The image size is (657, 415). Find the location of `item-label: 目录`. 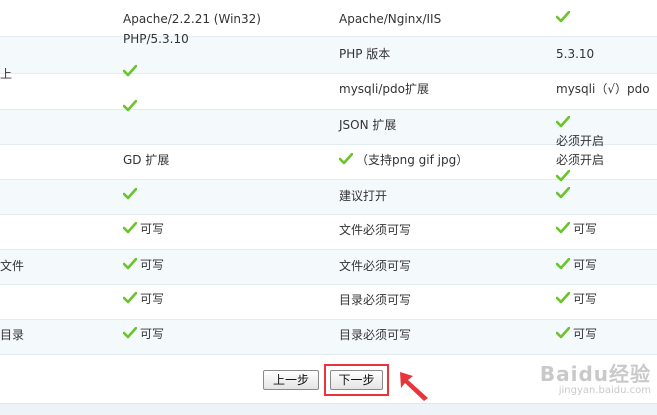

item-label: 目录 is located at coordinates (12, 335).